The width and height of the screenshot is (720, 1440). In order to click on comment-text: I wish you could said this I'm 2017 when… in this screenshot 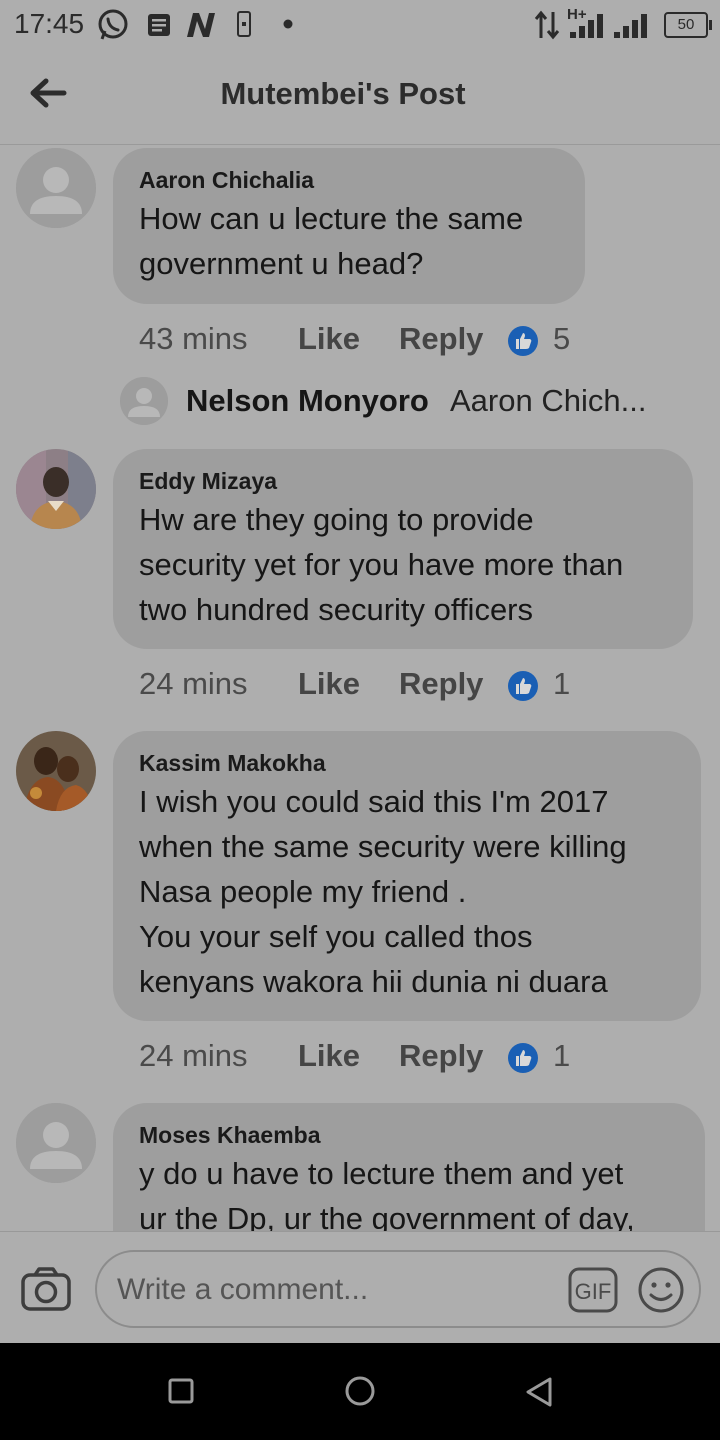, I will do `click(383, 891)`.